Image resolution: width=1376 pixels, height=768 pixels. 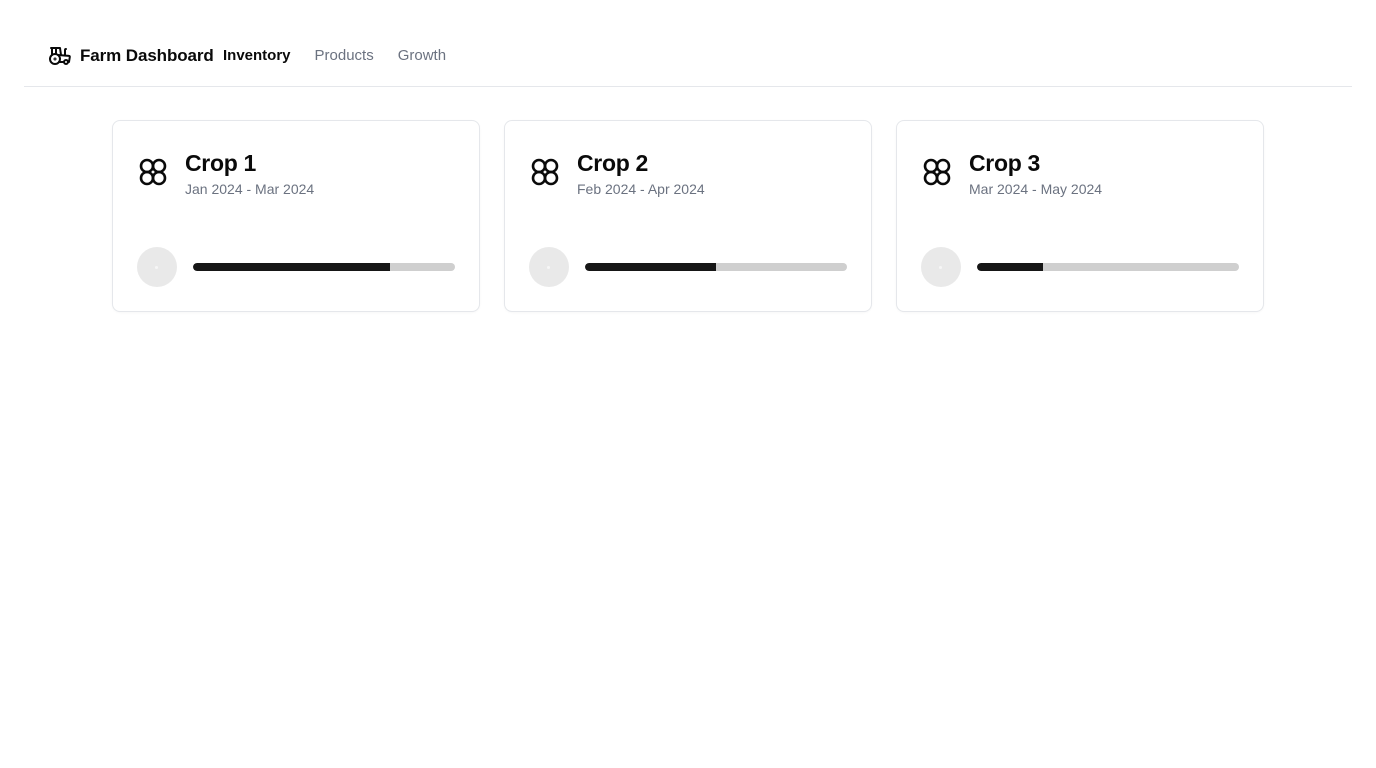 What do you see at coordinates (257, 56) in the screenshot?
I see `nav-link-inventory: Inventory` at bounding box center [257, 56].